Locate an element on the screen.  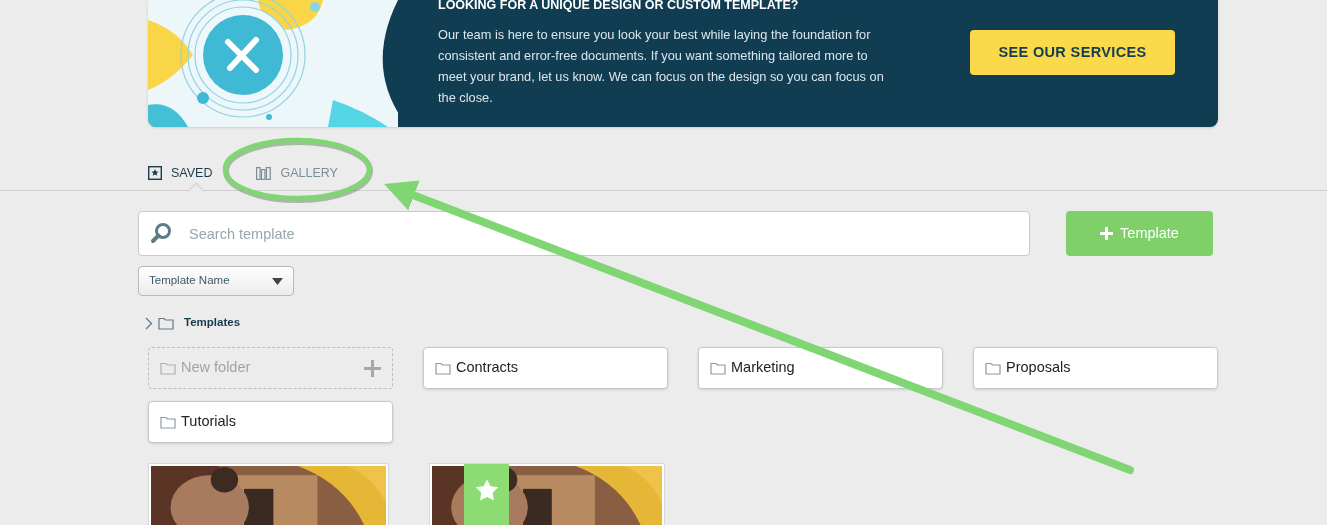
folder-card: Marketing is located at coordinates (820, 368).